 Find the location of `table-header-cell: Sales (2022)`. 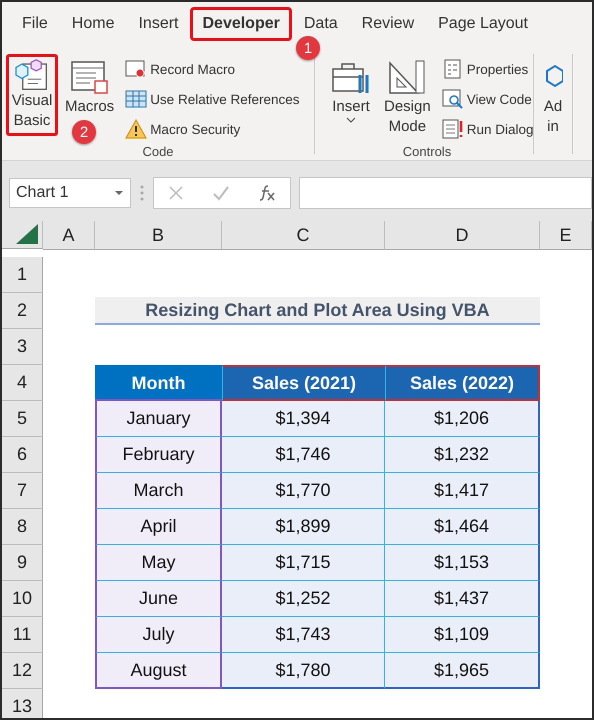

table-header-cell: Sales (2022) is located at coordinates (462, 383).